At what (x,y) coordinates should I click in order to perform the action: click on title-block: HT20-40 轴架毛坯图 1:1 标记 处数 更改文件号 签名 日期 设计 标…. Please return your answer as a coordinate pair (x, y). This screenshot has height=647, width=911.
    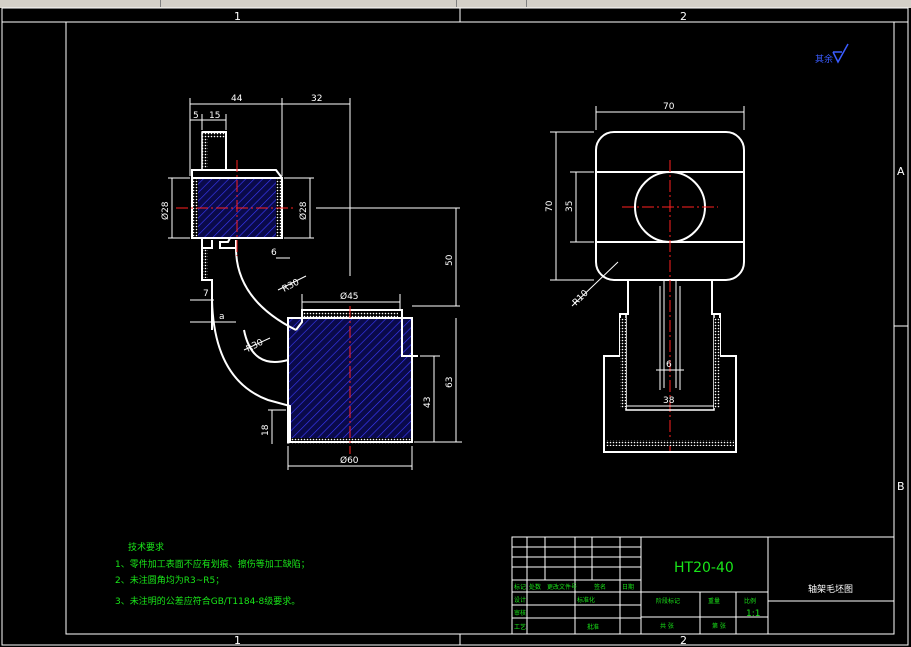
    Looking at the image, I should click on (703, 585).